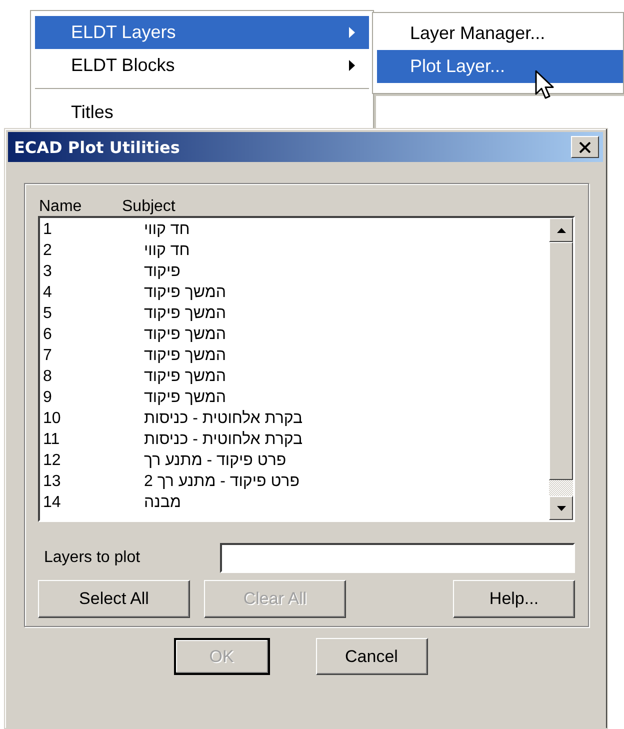  Describe the element at coordinates (162, 503) in the screenshot. I see `list-cell: מבנה` at that location.